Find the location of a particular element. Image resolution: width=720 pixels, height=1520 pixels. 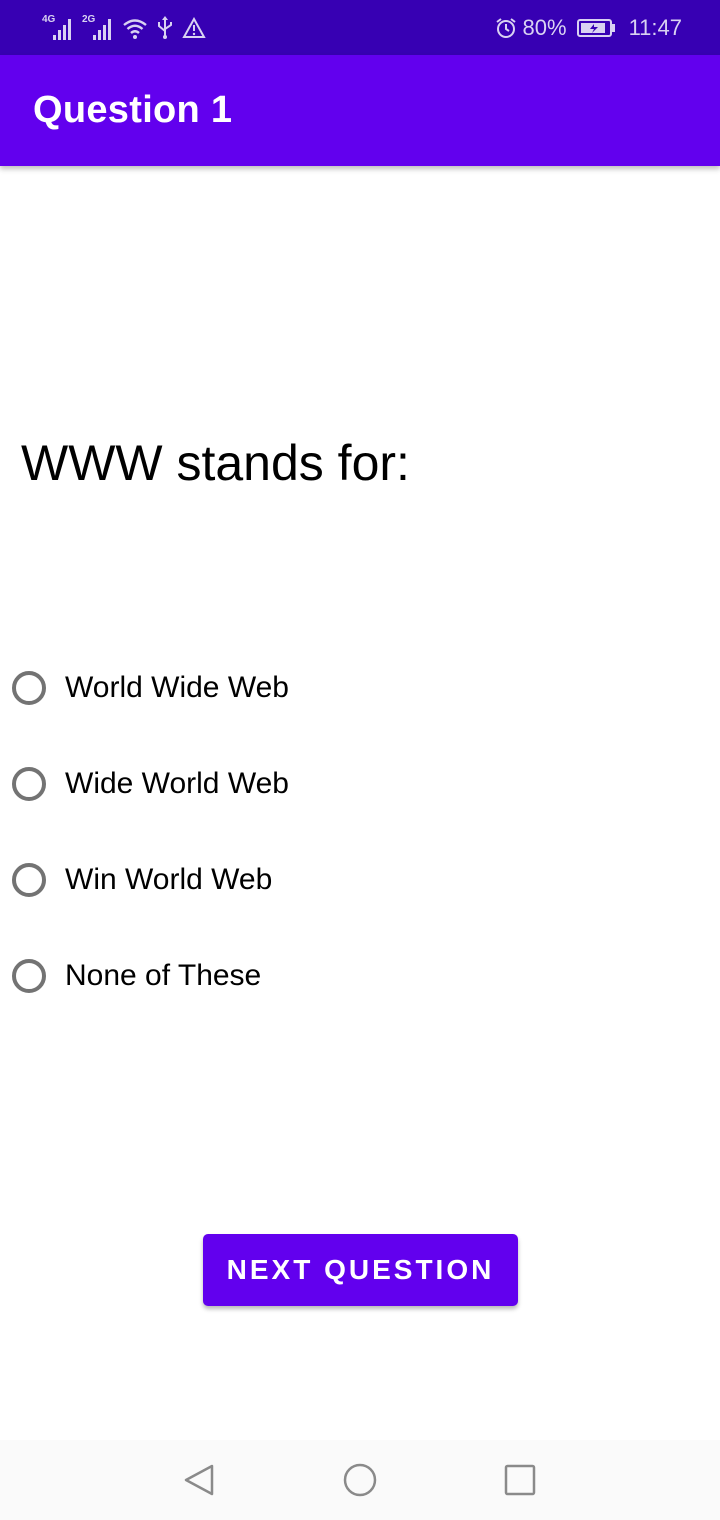

status-icons-right: 80% 11:47 is located at coordinates (588, 28).